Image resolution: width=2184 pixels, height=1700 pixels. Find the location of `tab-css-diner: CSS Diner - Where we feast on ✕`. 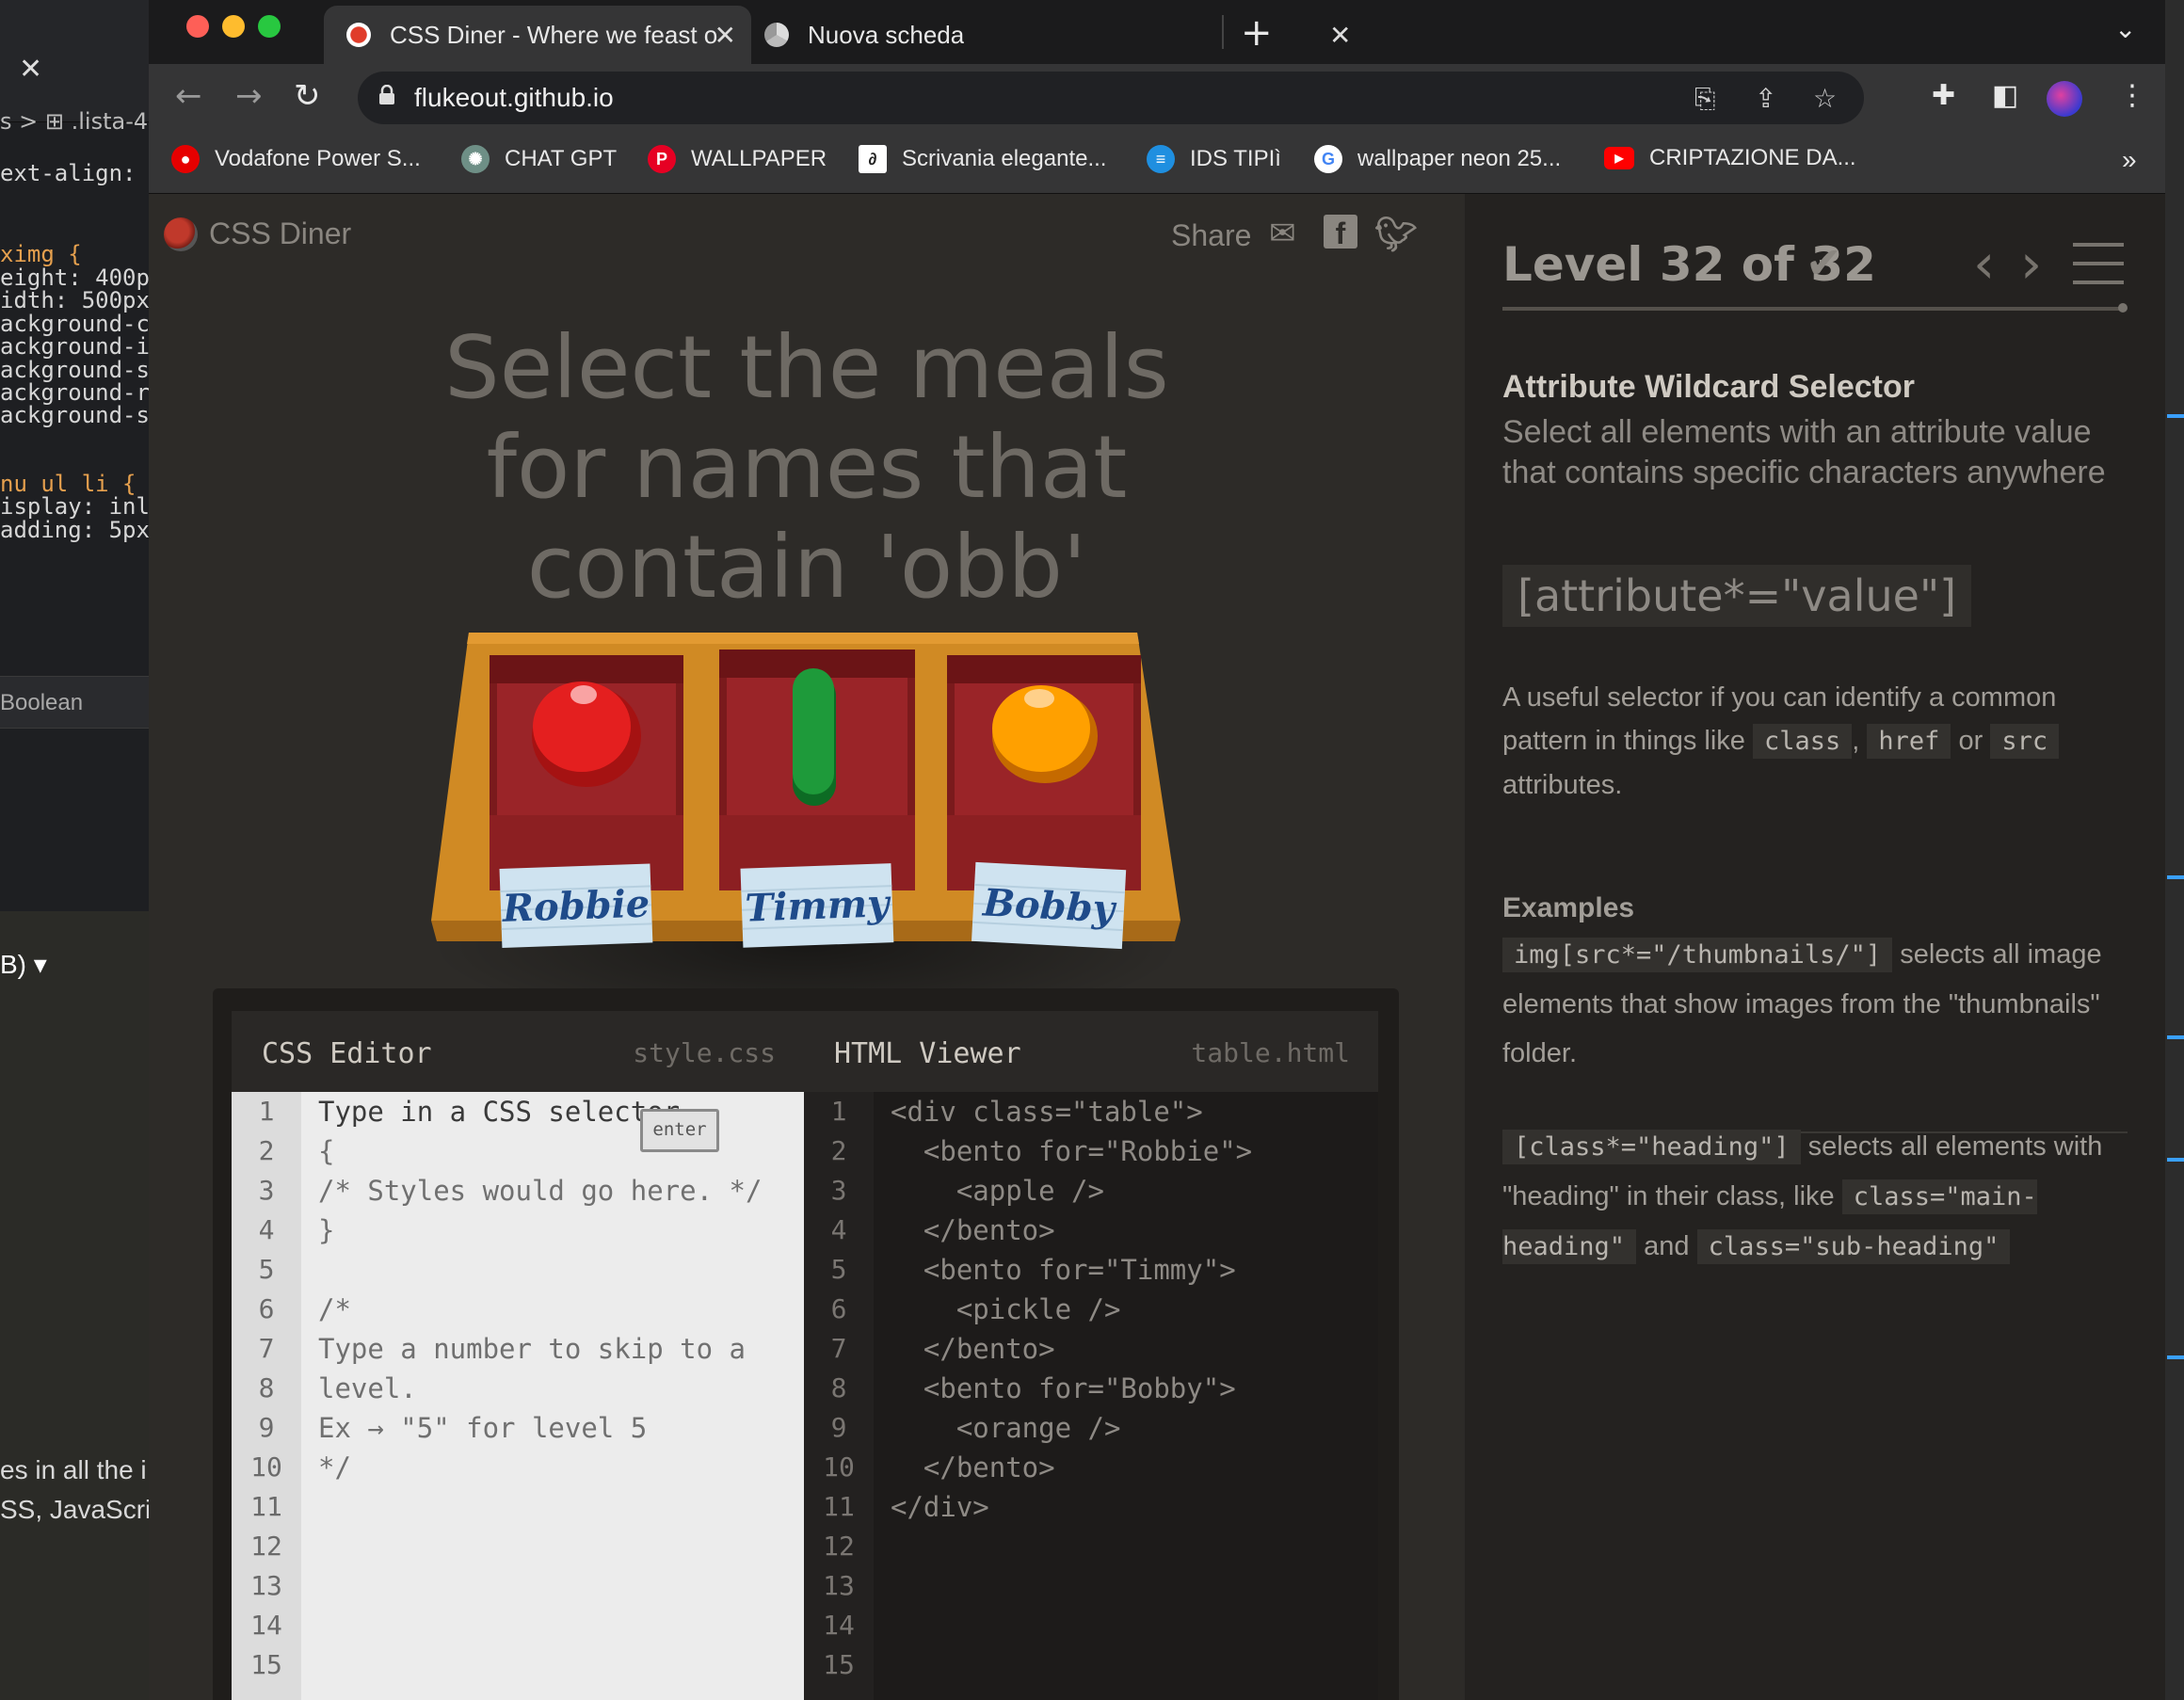

tab-css-diner: CSS Diner - Where we feast on ✕ is located at coordinates (537, 35).